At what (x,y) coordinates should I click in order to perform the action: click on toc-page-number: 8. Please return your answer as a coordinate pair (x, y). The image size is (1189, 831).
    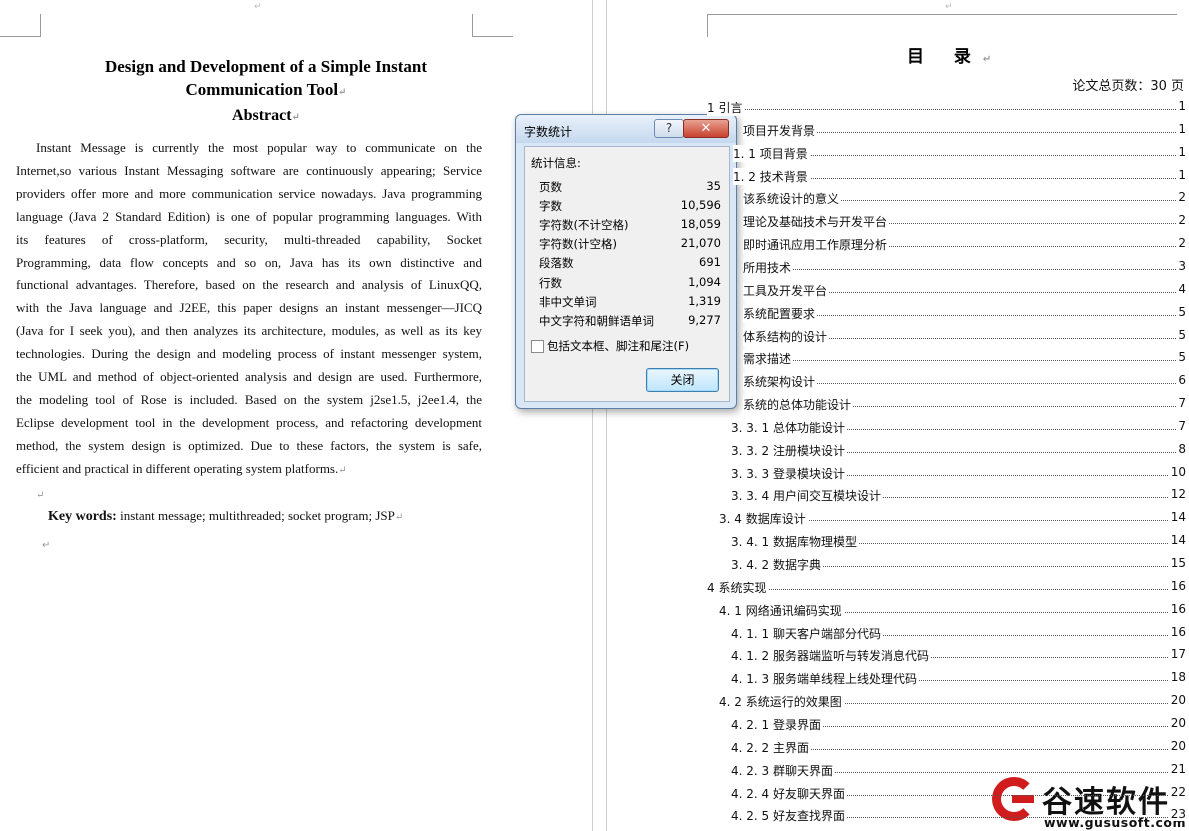
    Looking at the image, I should click on (1181, 448).